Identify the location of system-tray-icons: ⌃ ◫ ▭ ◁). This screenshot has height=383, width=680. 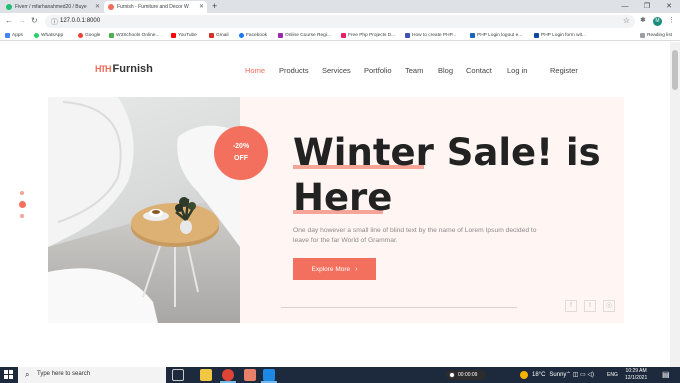
(580, 375).